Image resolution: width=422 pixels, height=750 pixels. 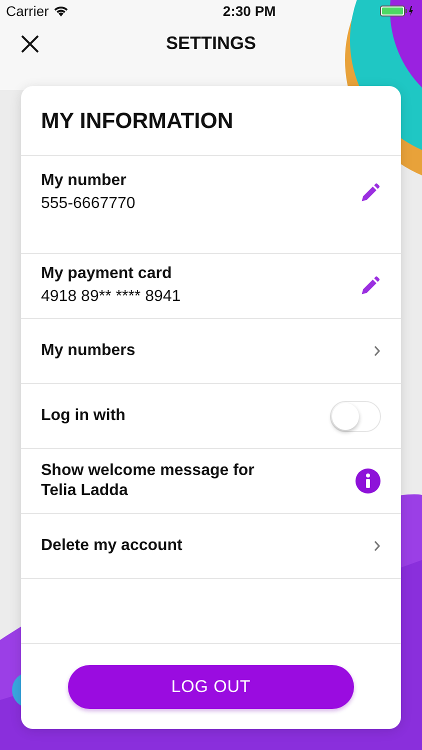 What do you see at coordinates (398, 11) in the screenshot?
I see `battery-icon` at bounding box center [398, 11].